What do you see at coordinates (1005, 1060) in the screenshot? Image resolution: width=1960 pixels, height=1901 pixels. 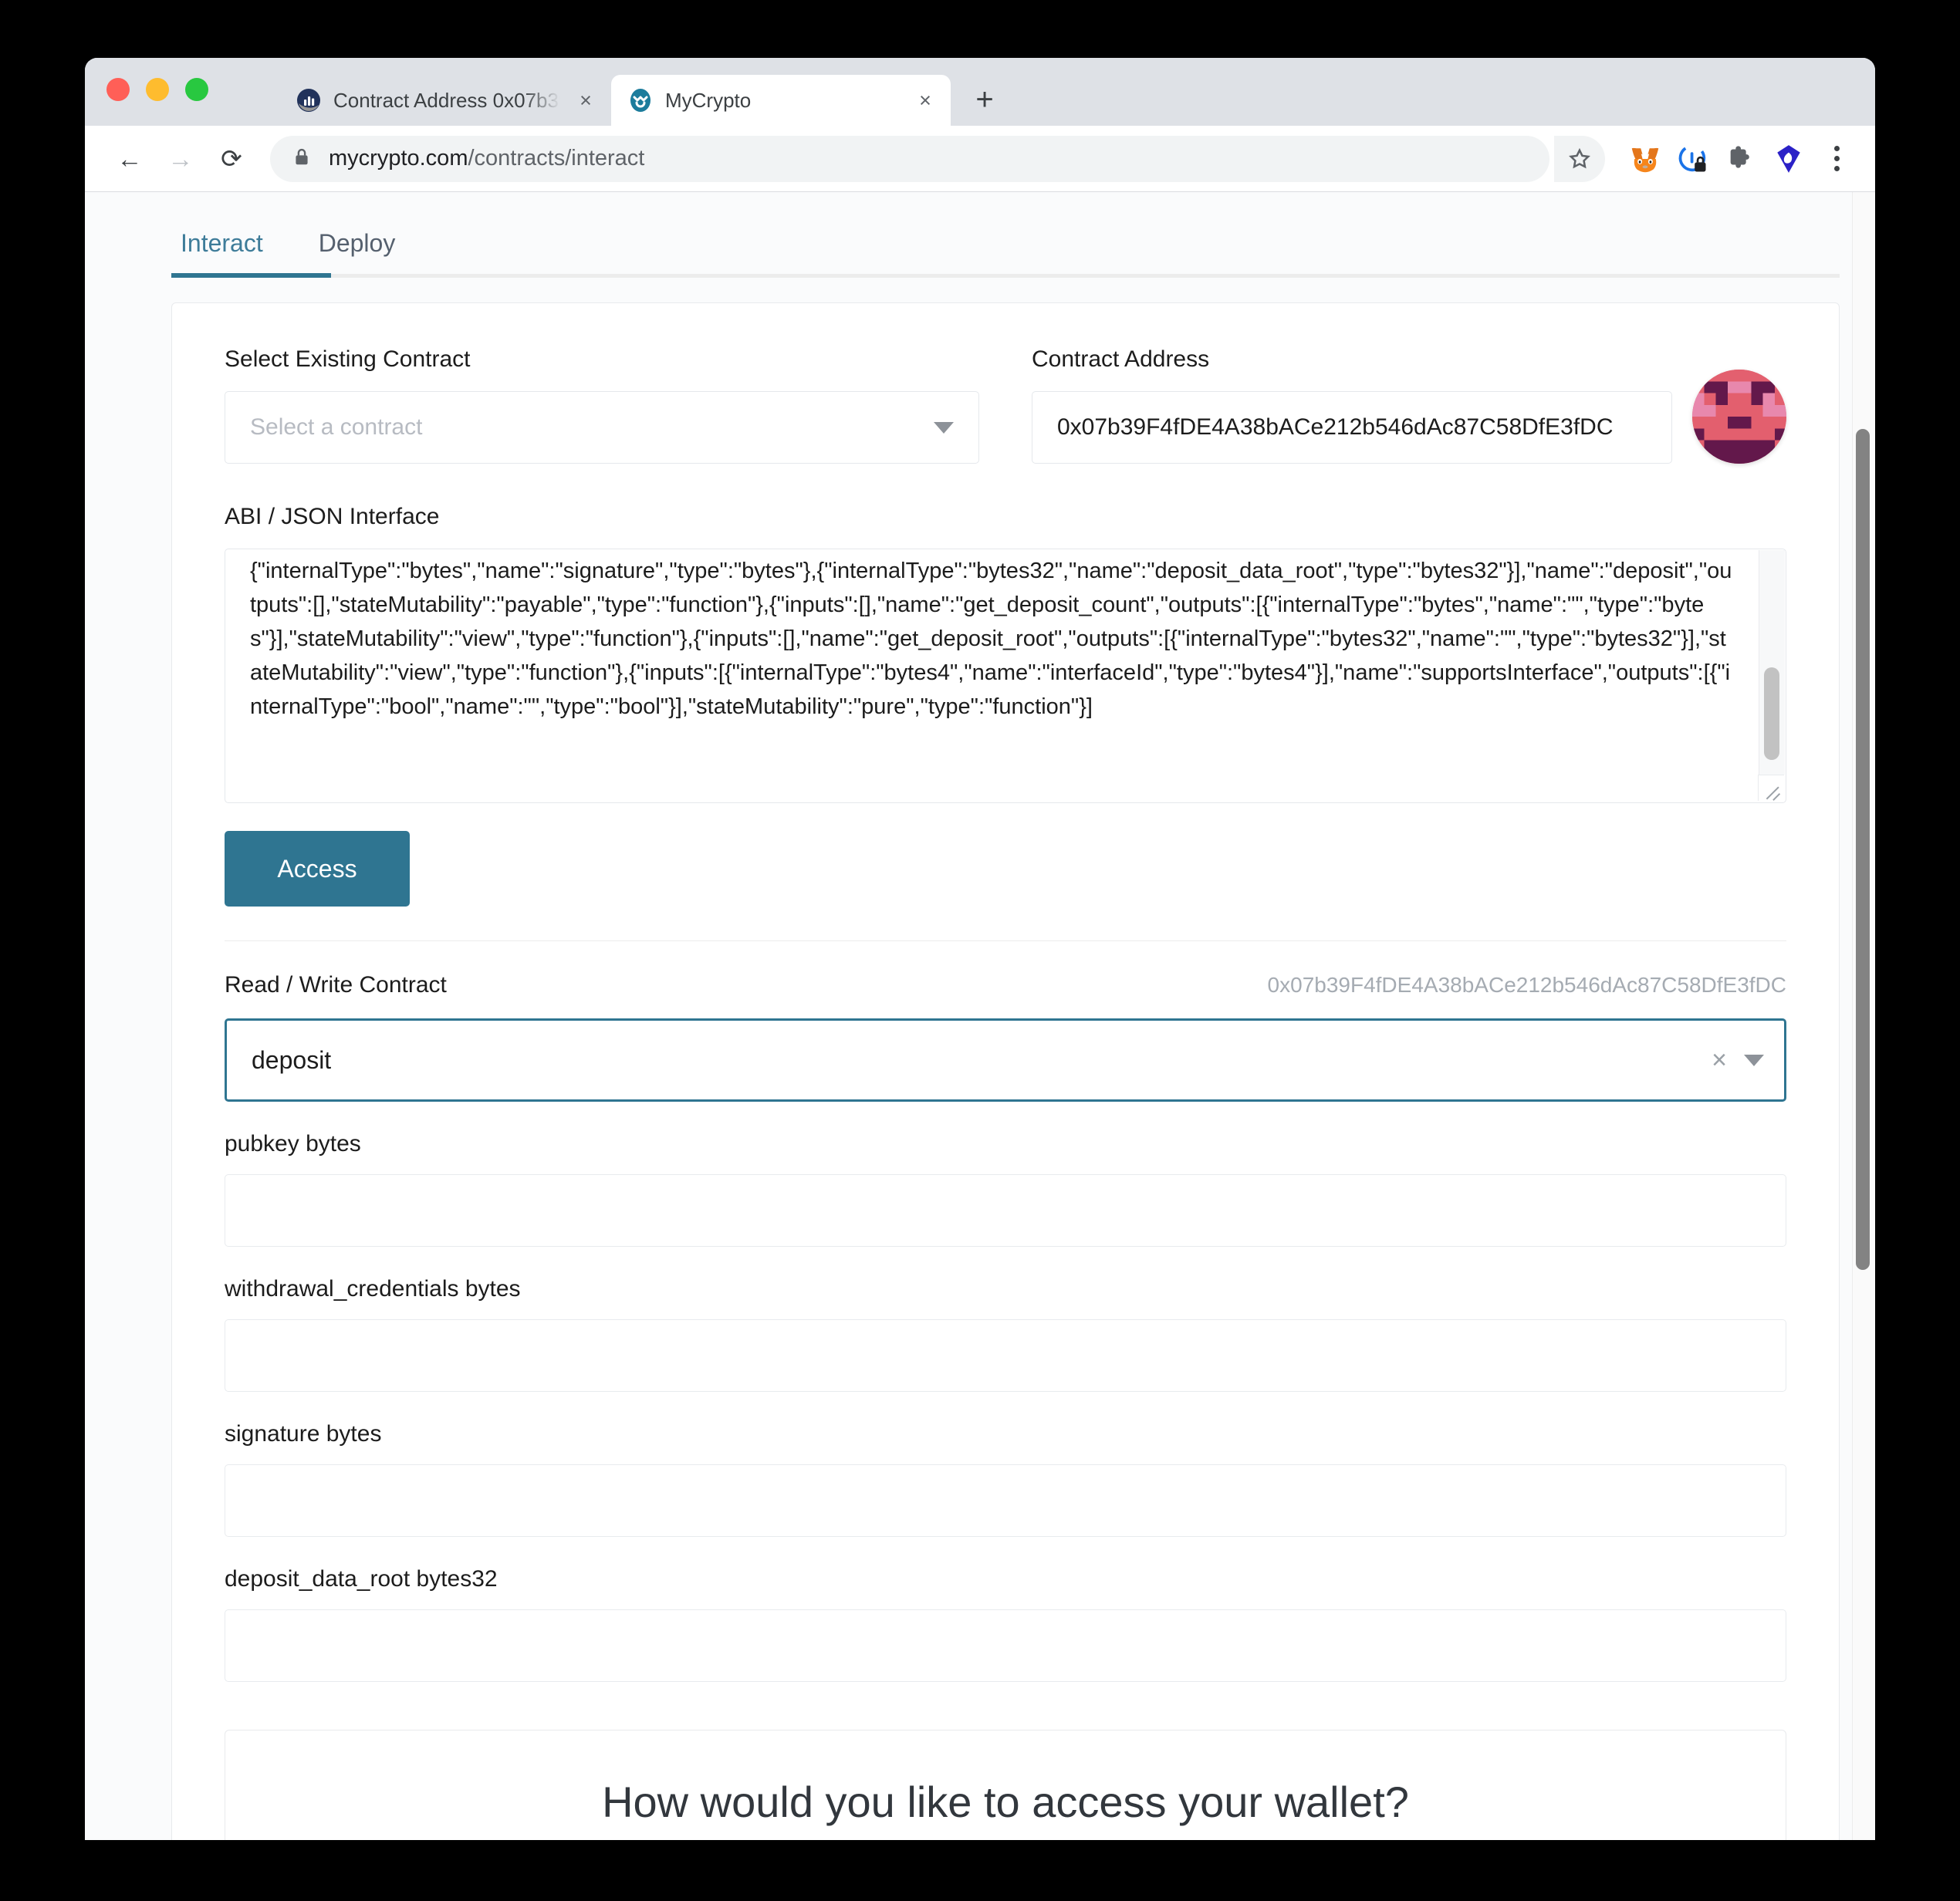 I see `function-select-dropdown: deposit ×` at bounding box center [1005, 1060].